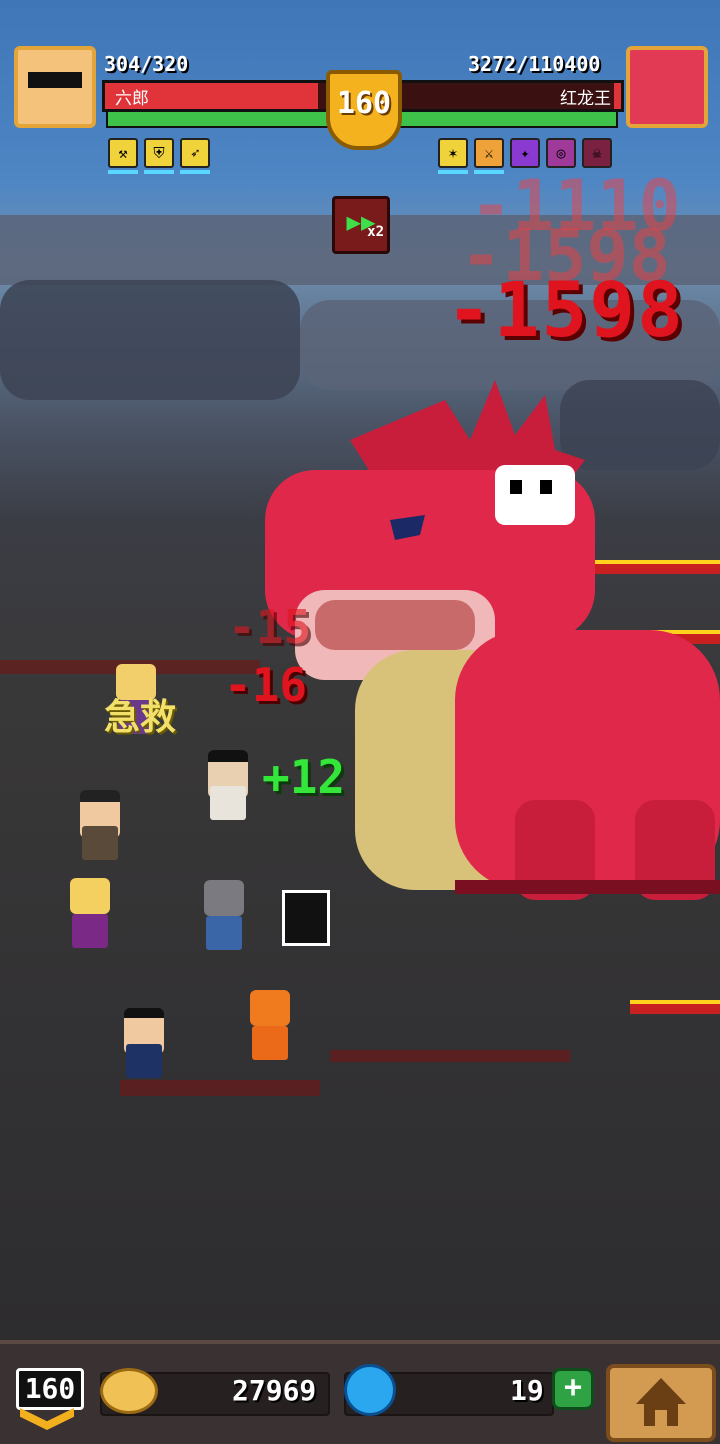 The width and height of the screenshot is (720, 1444). Describe the element at coordinates (306, 918) in the screenshot. I see `pirate-flag-icon` at that location.